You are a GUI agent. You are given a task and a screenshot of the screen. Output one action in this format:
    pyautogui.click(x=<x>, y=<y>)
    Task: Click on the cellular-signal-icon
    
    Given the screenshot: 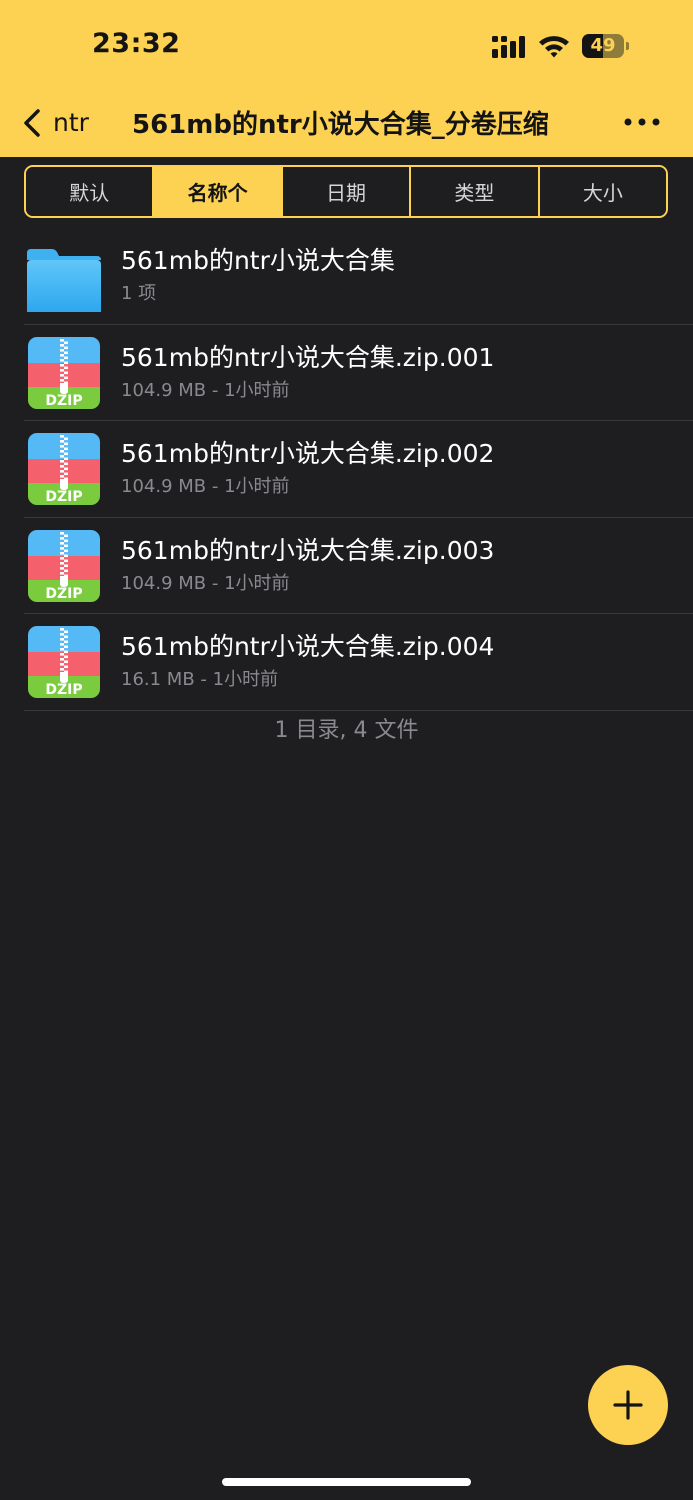 What is the action you would take?
    pyautogui.click(x=508, y=47)
    